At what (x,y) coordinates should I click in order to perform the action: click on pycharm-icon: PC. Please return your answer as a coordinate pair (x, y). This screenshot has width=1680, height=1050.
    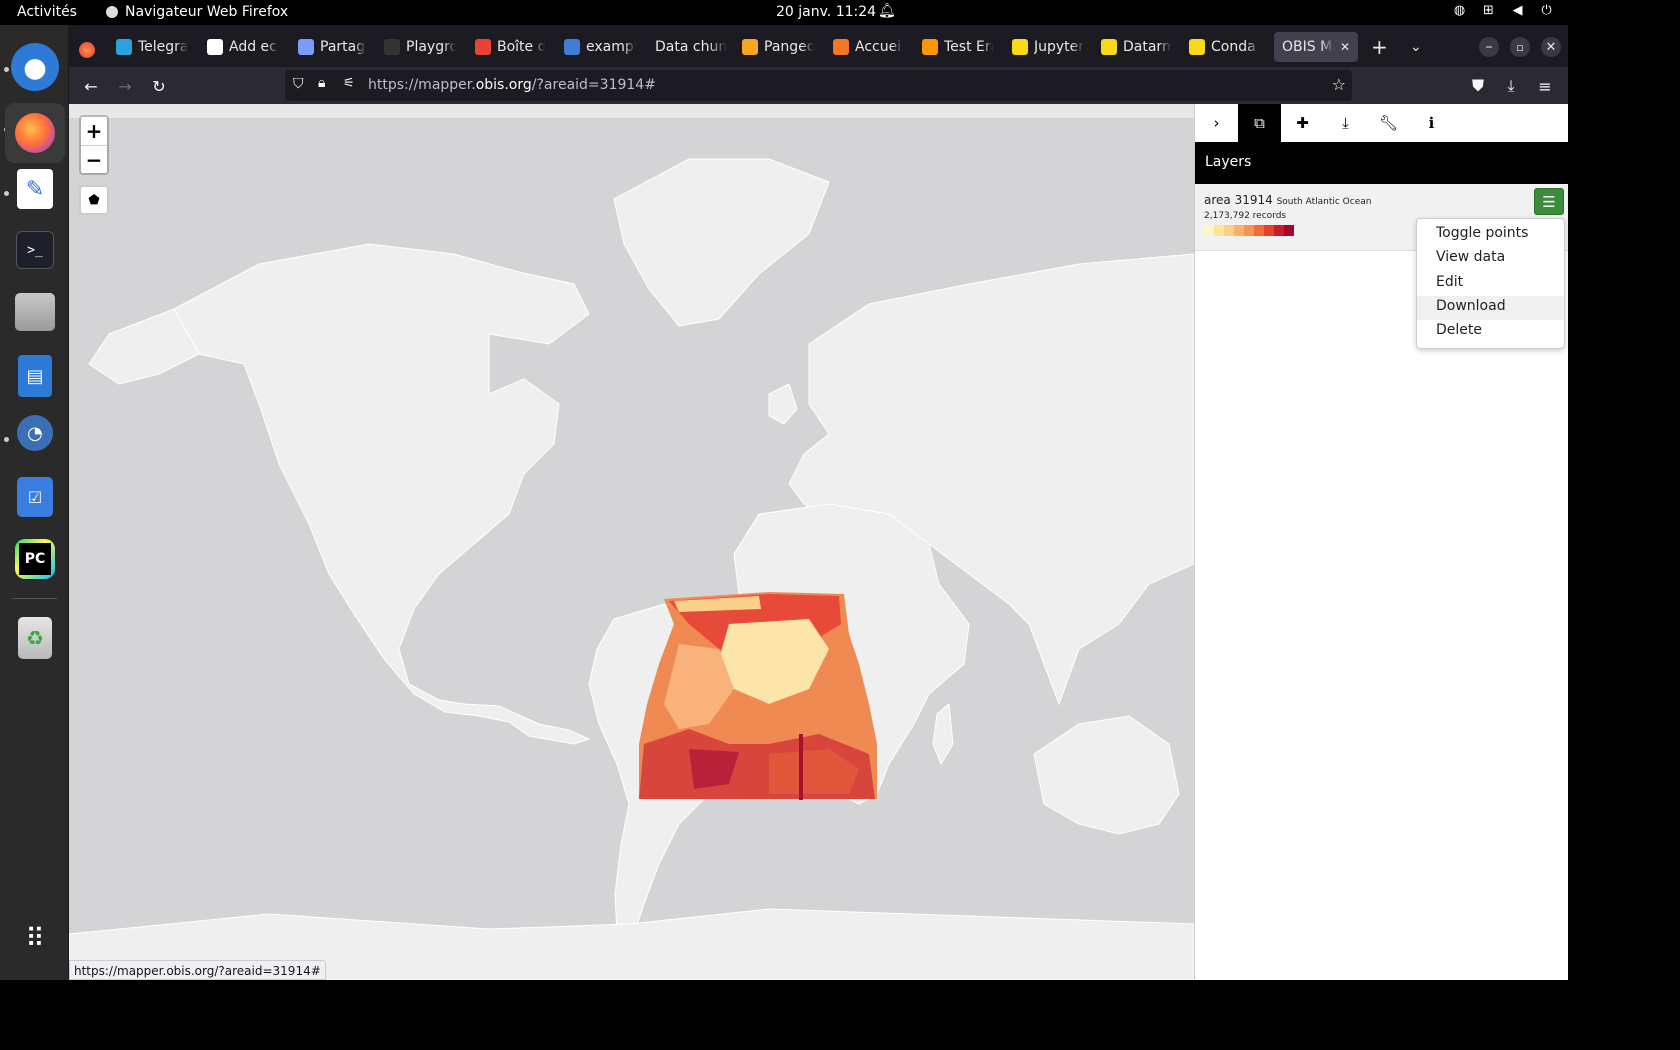
    Looking at the image, I should click on (35, 559).